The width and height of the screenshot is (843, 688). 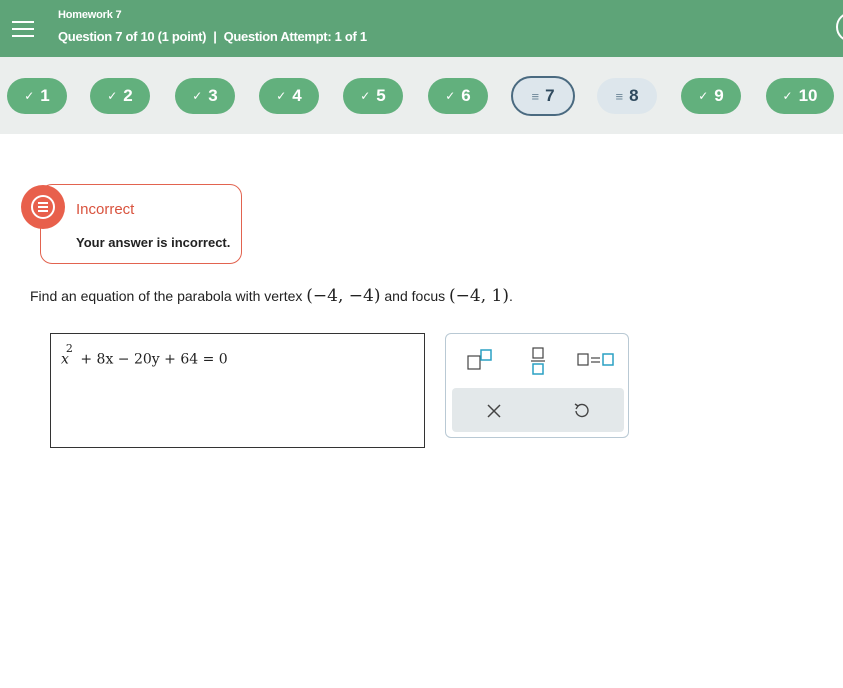 I want to click on answer-equation: x2 + 8x − 20y + 64 = 0, so click(x=144, y=355).